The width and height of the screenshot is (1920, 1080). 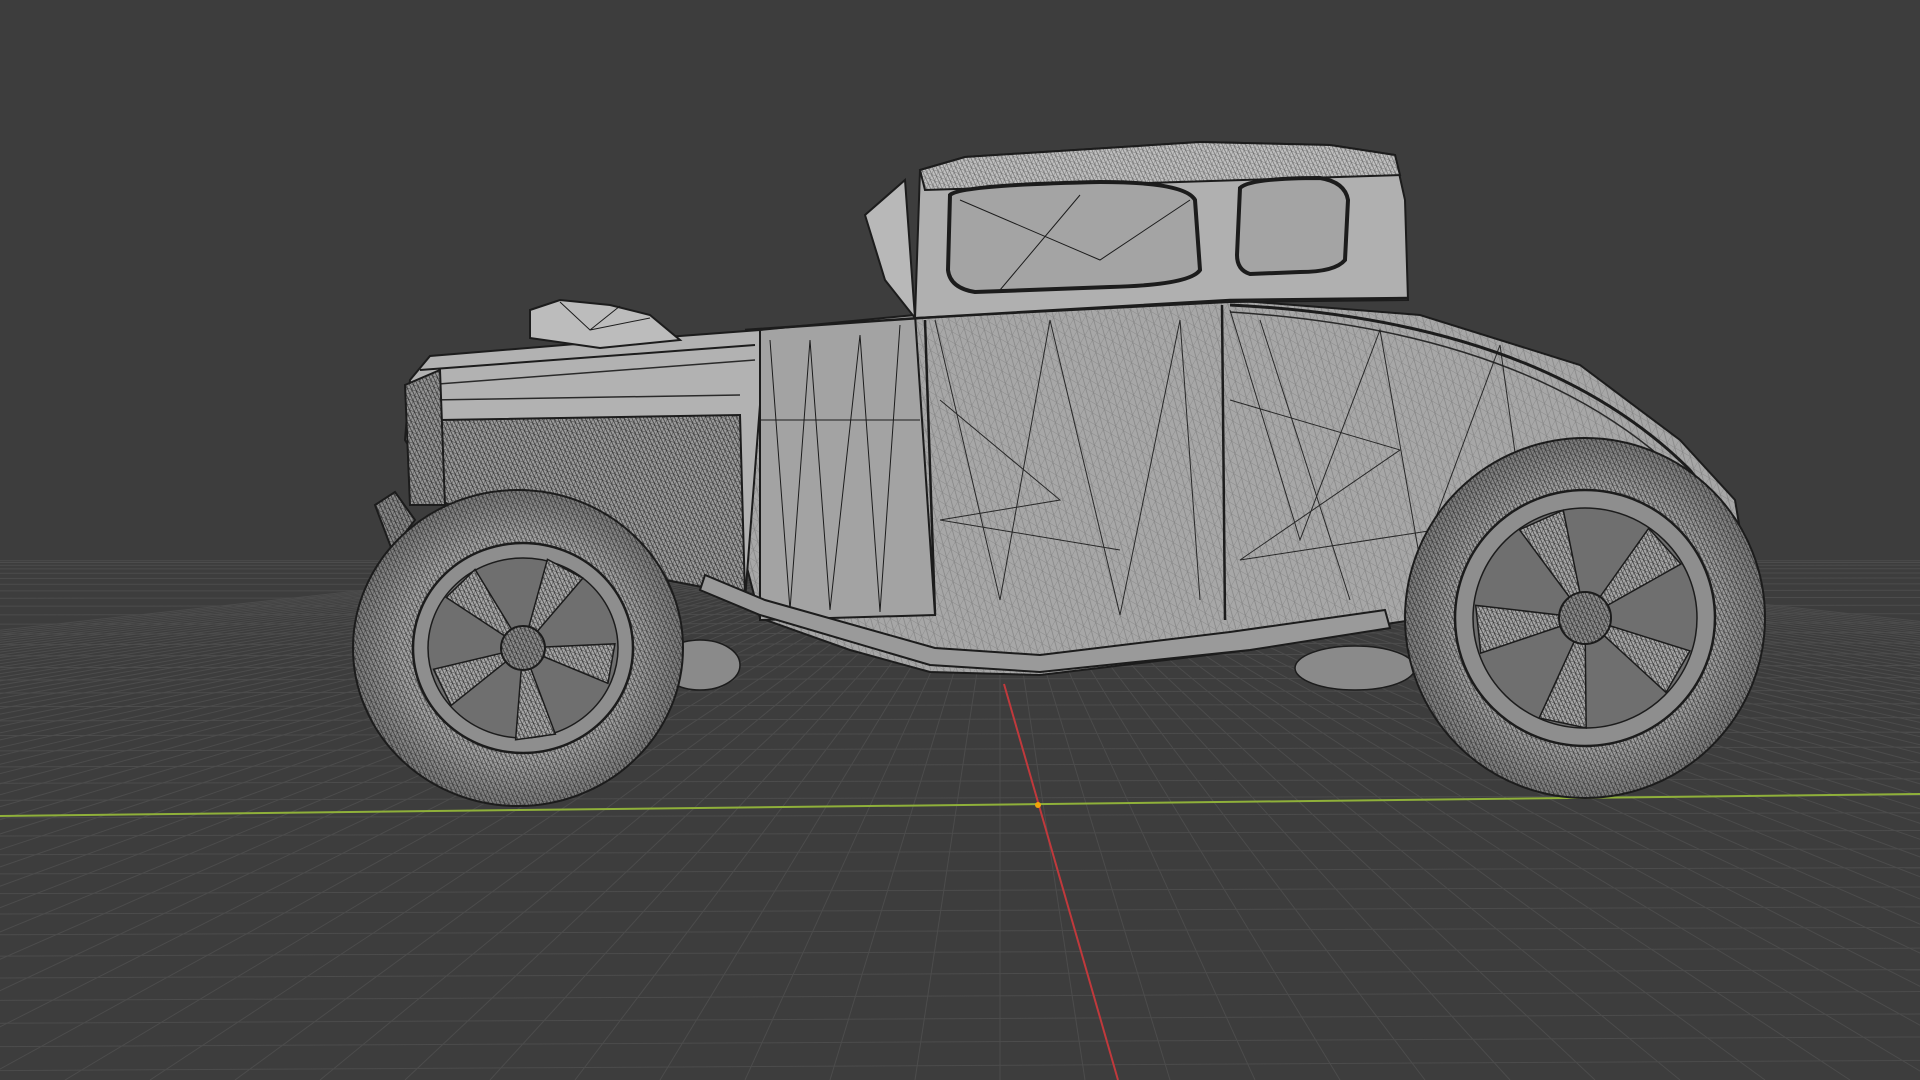 I want to click on rear-hub-wire, so click(x=1585, y=618).